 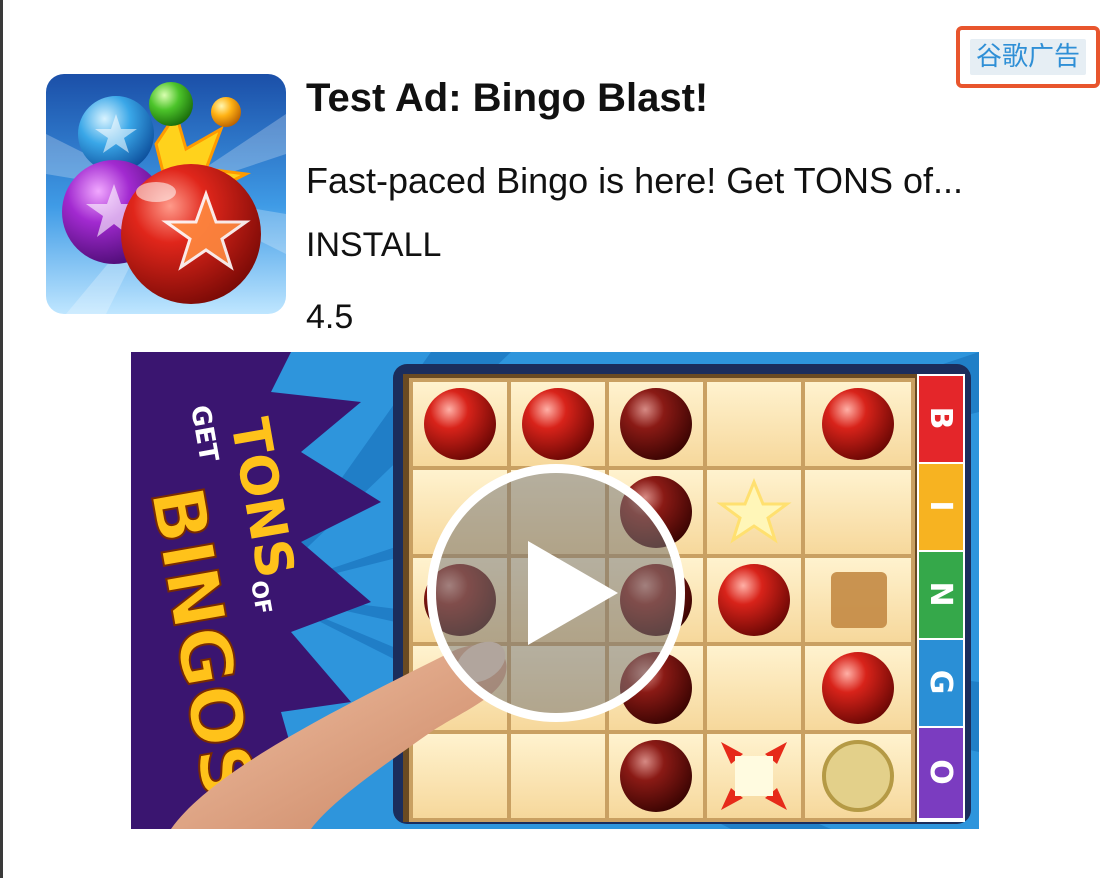 I want to click on play-button, so click(x=556, y=593).